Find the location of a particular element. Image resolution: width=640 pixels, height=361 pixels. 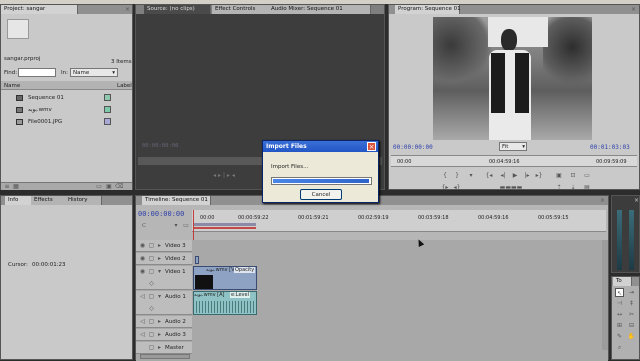

set-marker-icon: ▭ is located at coordinates (186, 225).